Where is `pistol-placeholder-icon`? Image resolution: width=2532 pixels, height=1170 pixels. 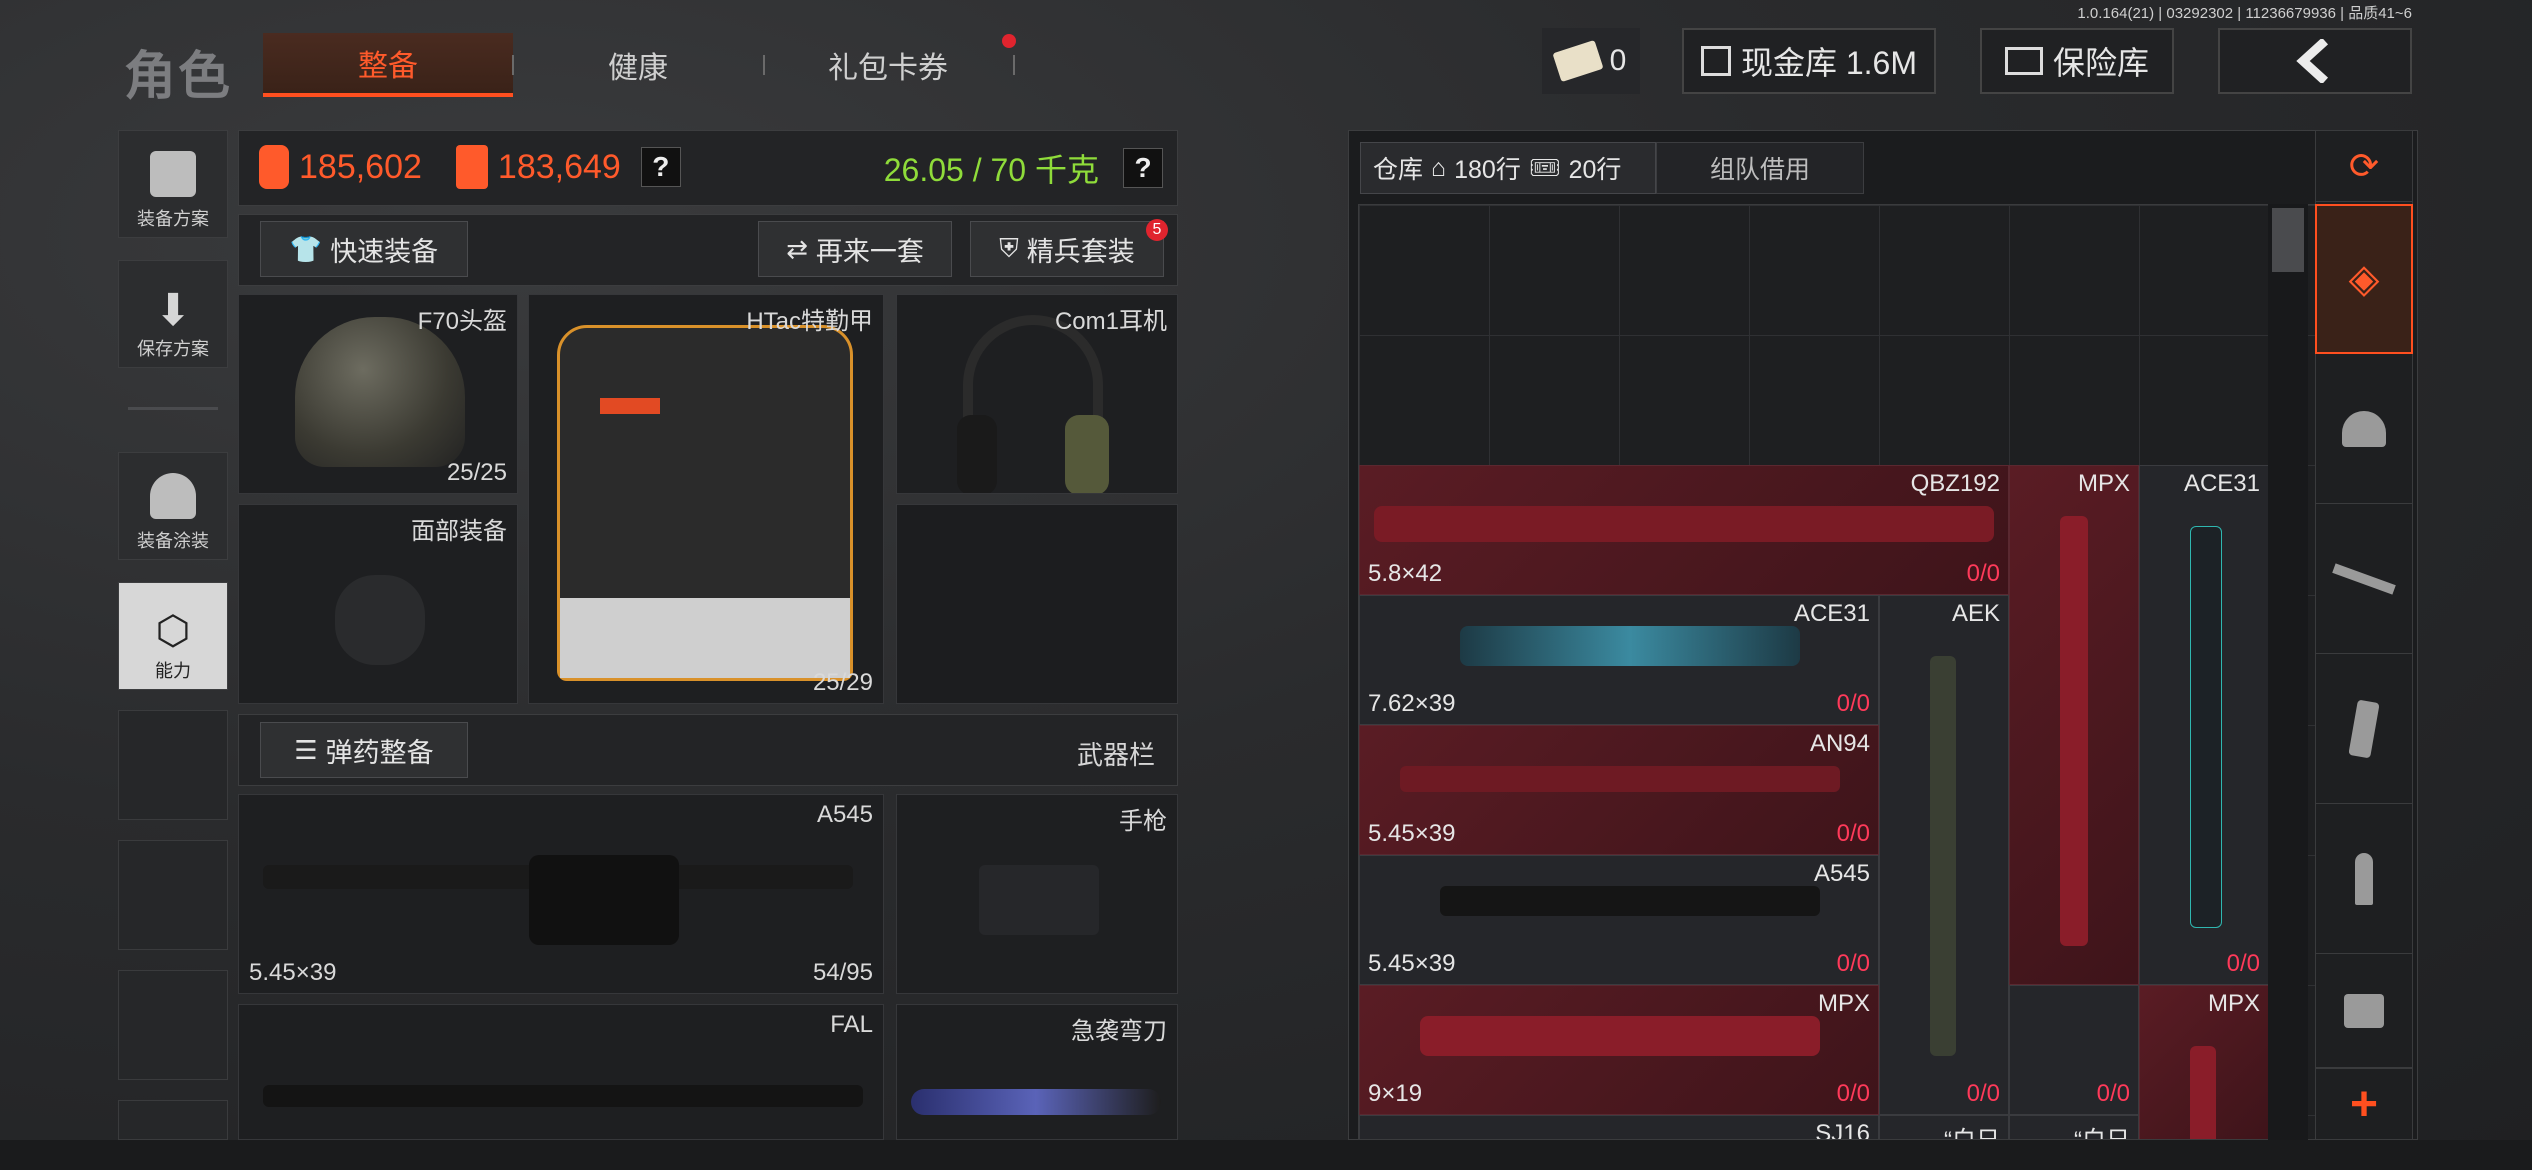
pistol-placeholder-icon is located at coordinates (1039, 900).